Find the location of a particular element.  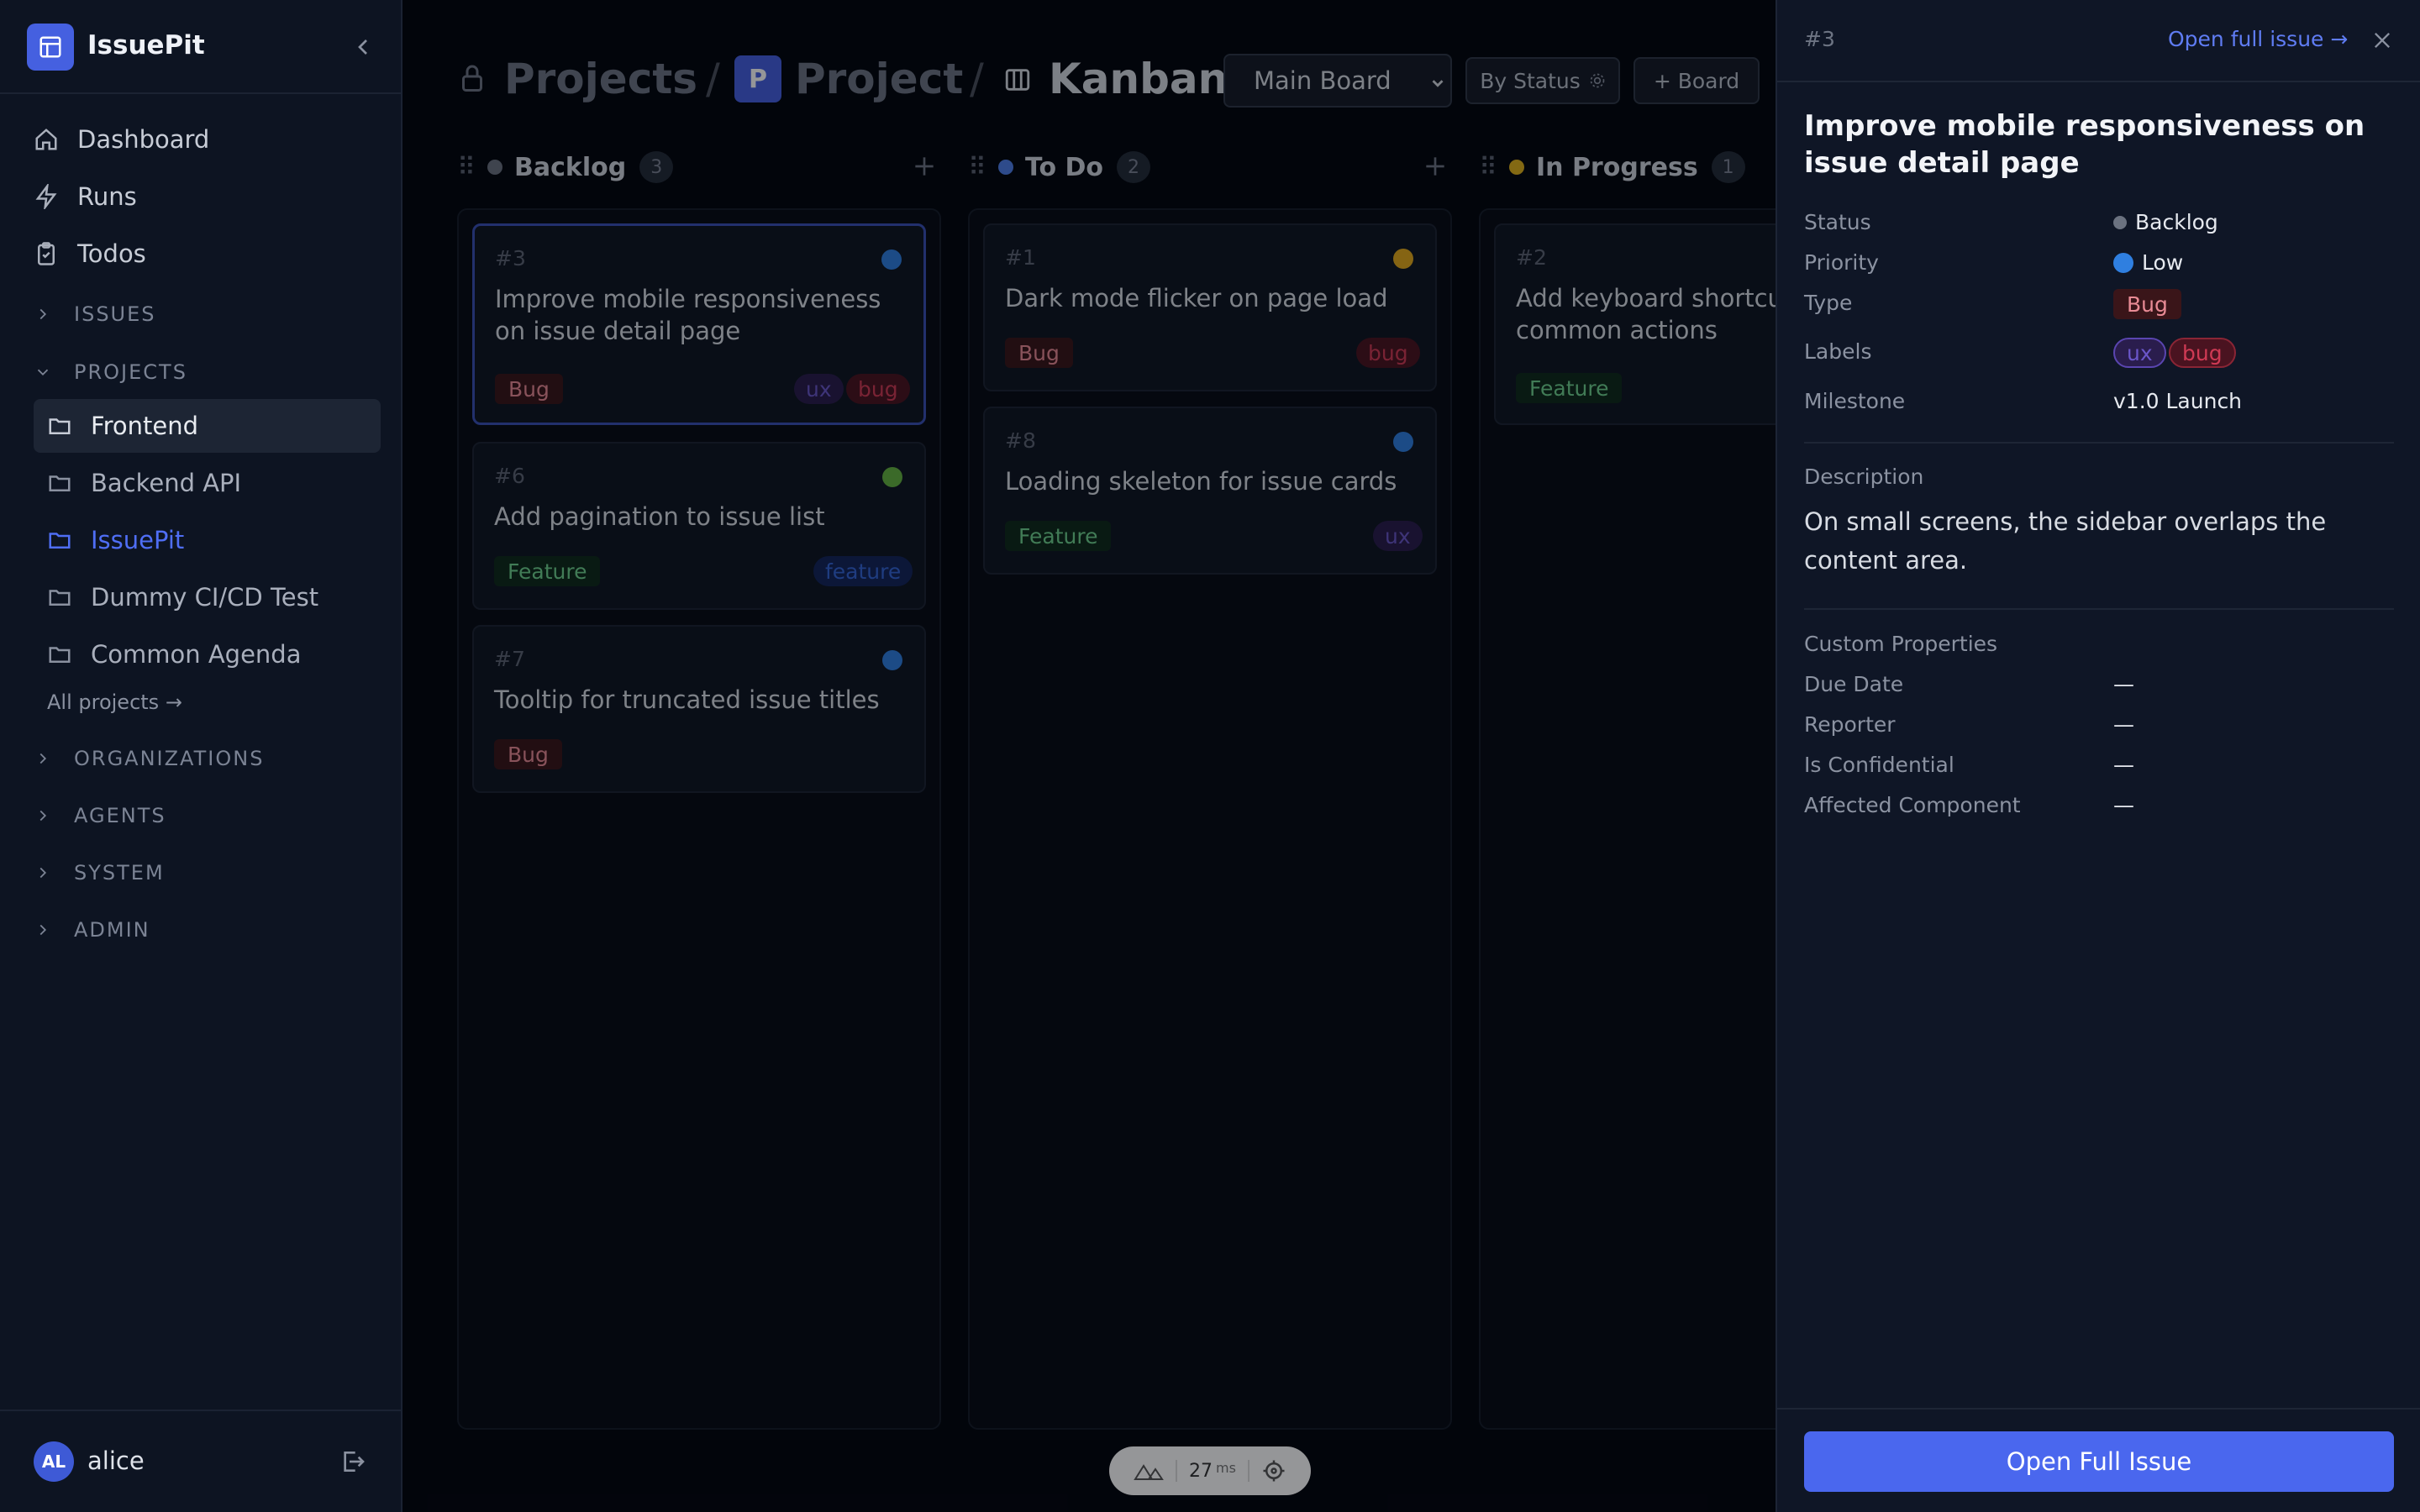

type-label: Type is located at coordinates (1828, 303).